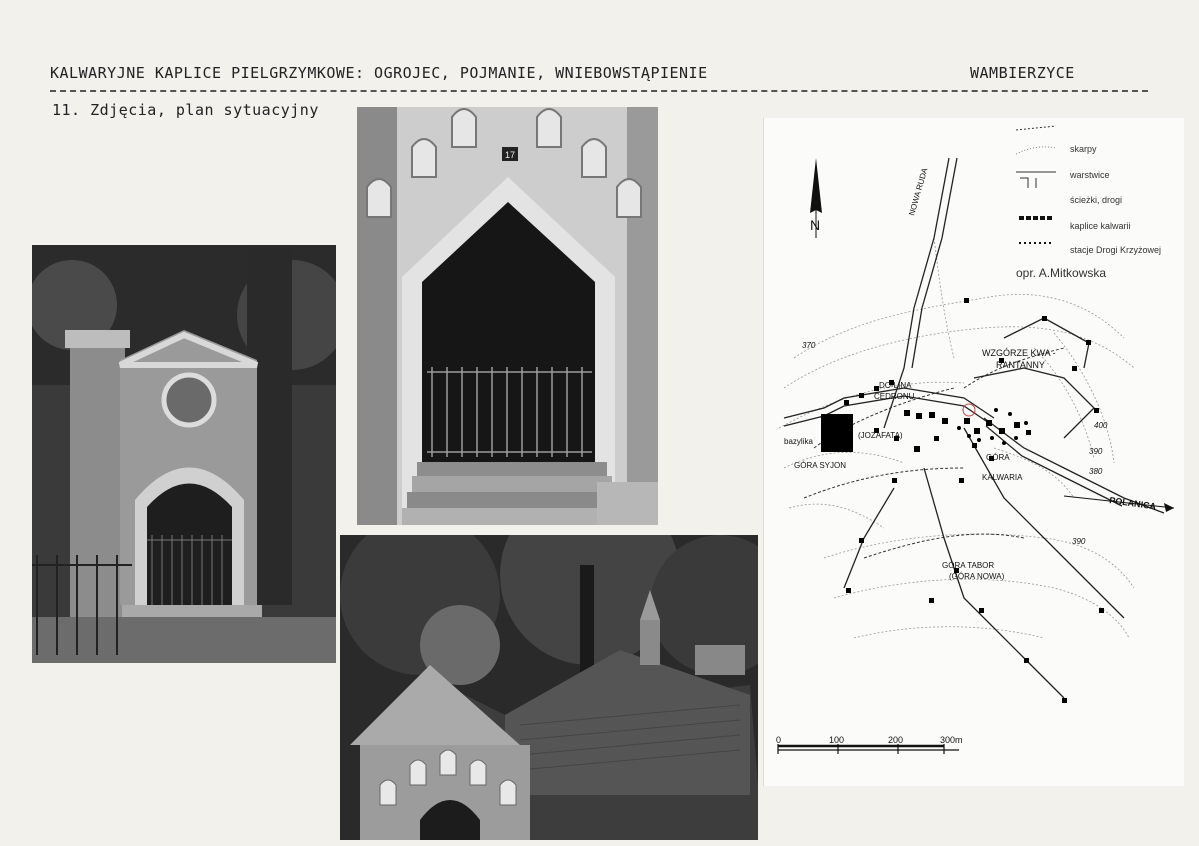 The width and height of the screenshot is (1199, 846). What do you see at coordinates (549, 687) in the screenshot?
I see `photo-chapel-roof` at bounding box center [549, 687].